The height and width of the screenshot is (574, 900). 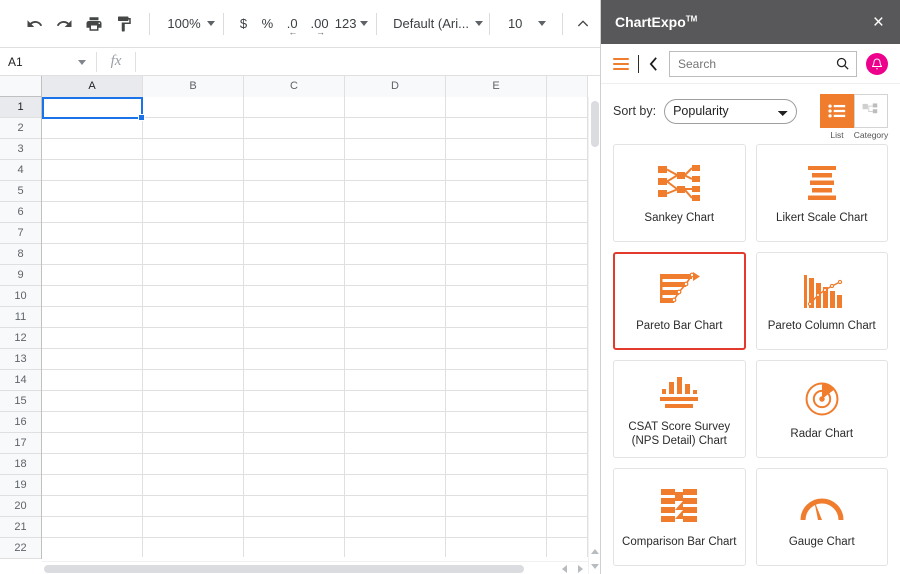 I want to click on cell-x13, so click(x=567, y=359).